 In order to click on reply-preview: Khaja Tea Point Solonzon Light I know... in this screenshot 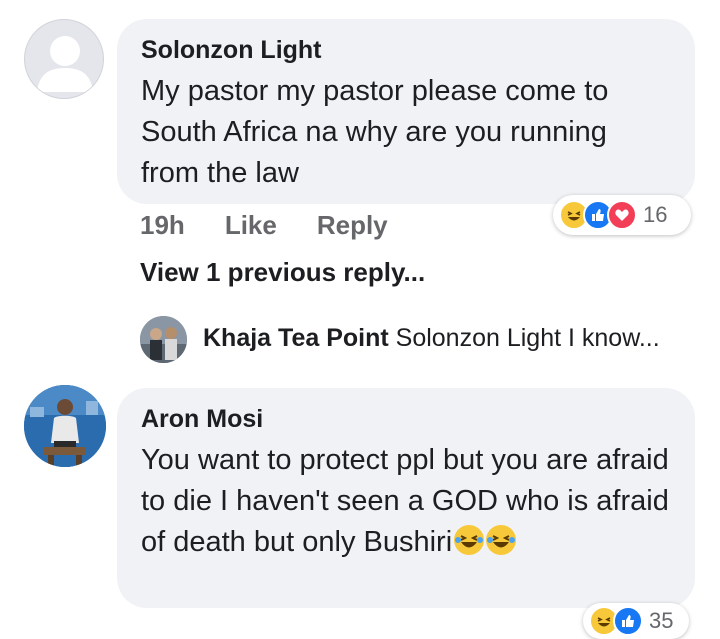, I will do `click(431, 338)`.